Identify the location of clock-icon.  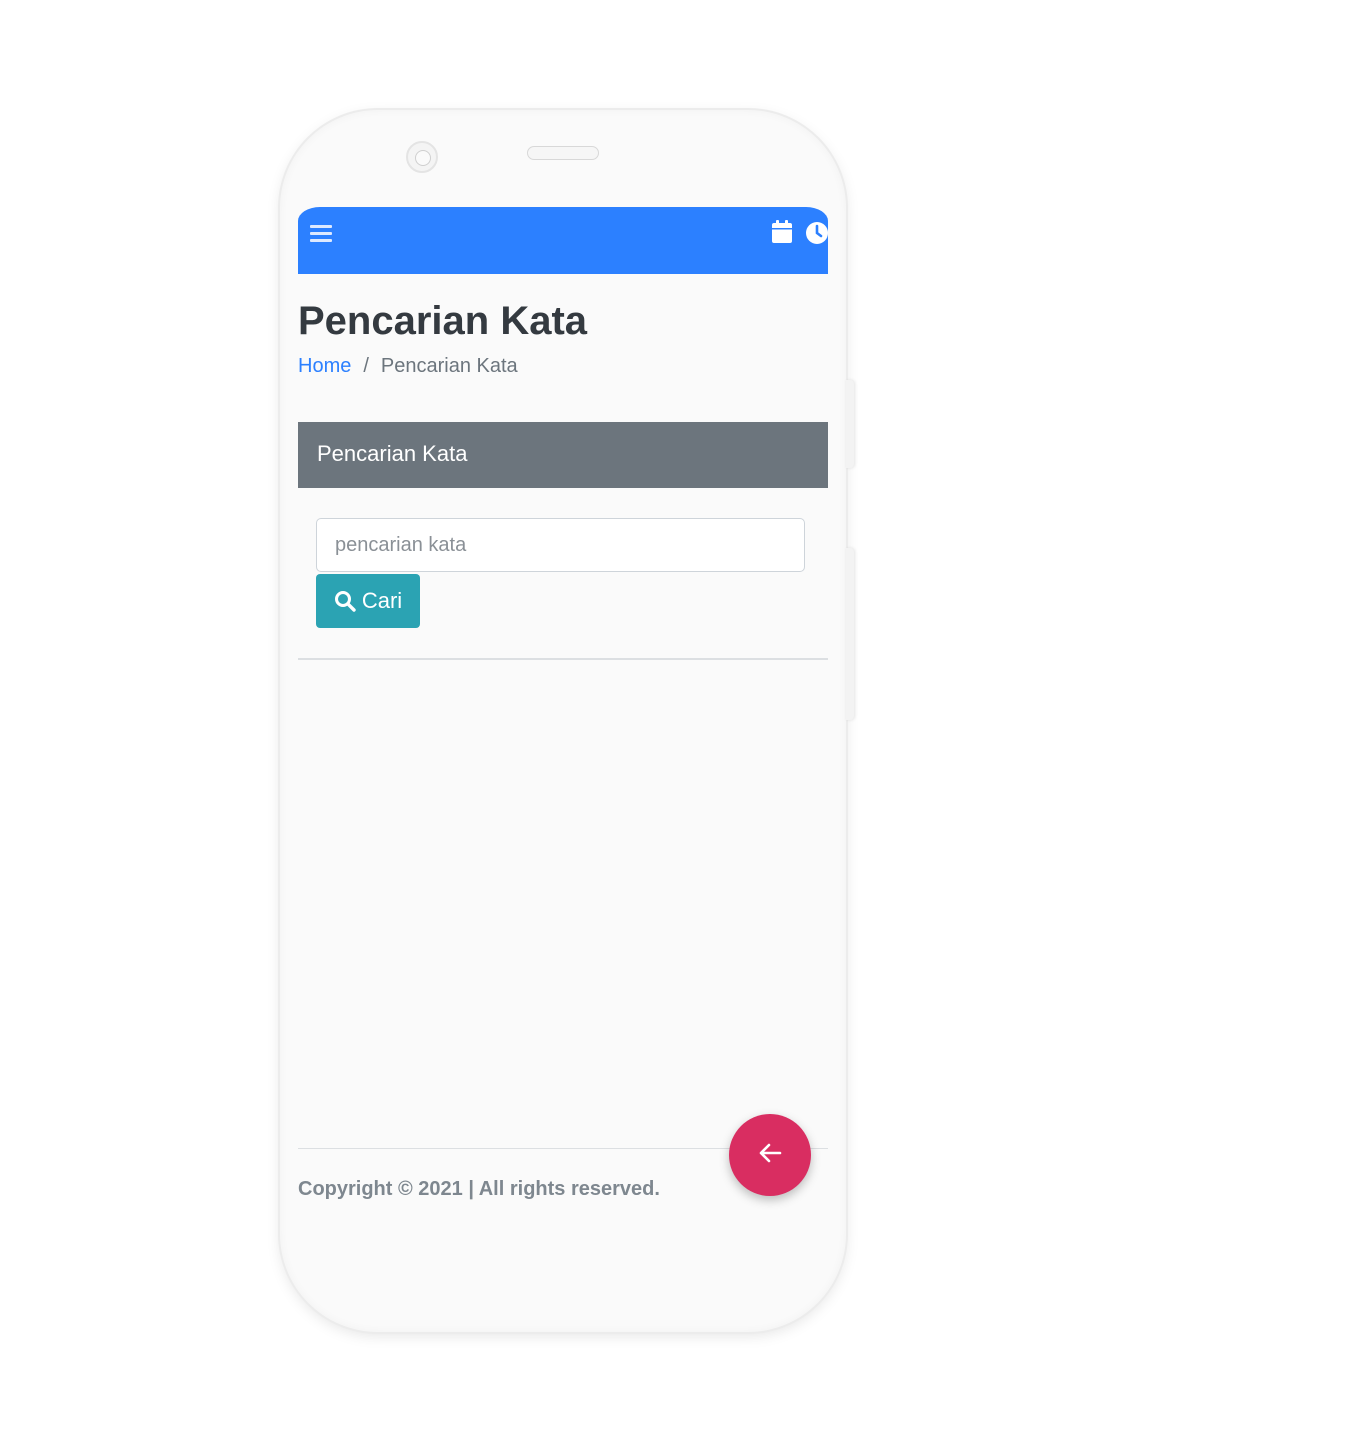
(816, 233).